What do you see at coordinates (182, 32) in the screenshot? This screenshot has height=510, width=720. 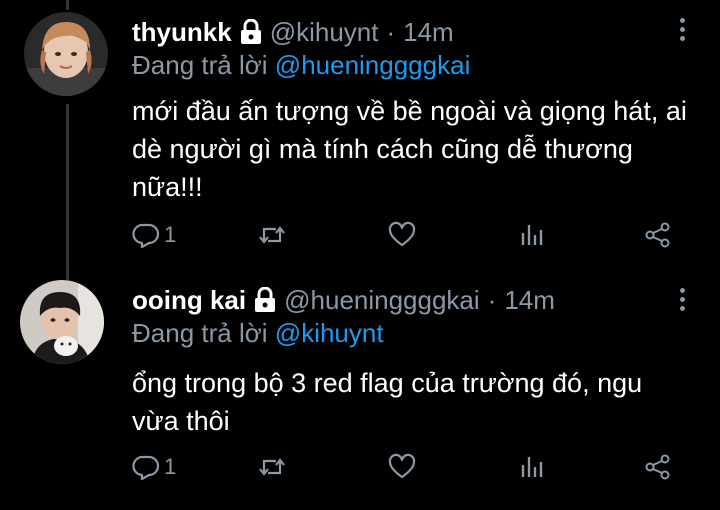 I see `display-name: thyunkk` at bounding box center [182, 32].